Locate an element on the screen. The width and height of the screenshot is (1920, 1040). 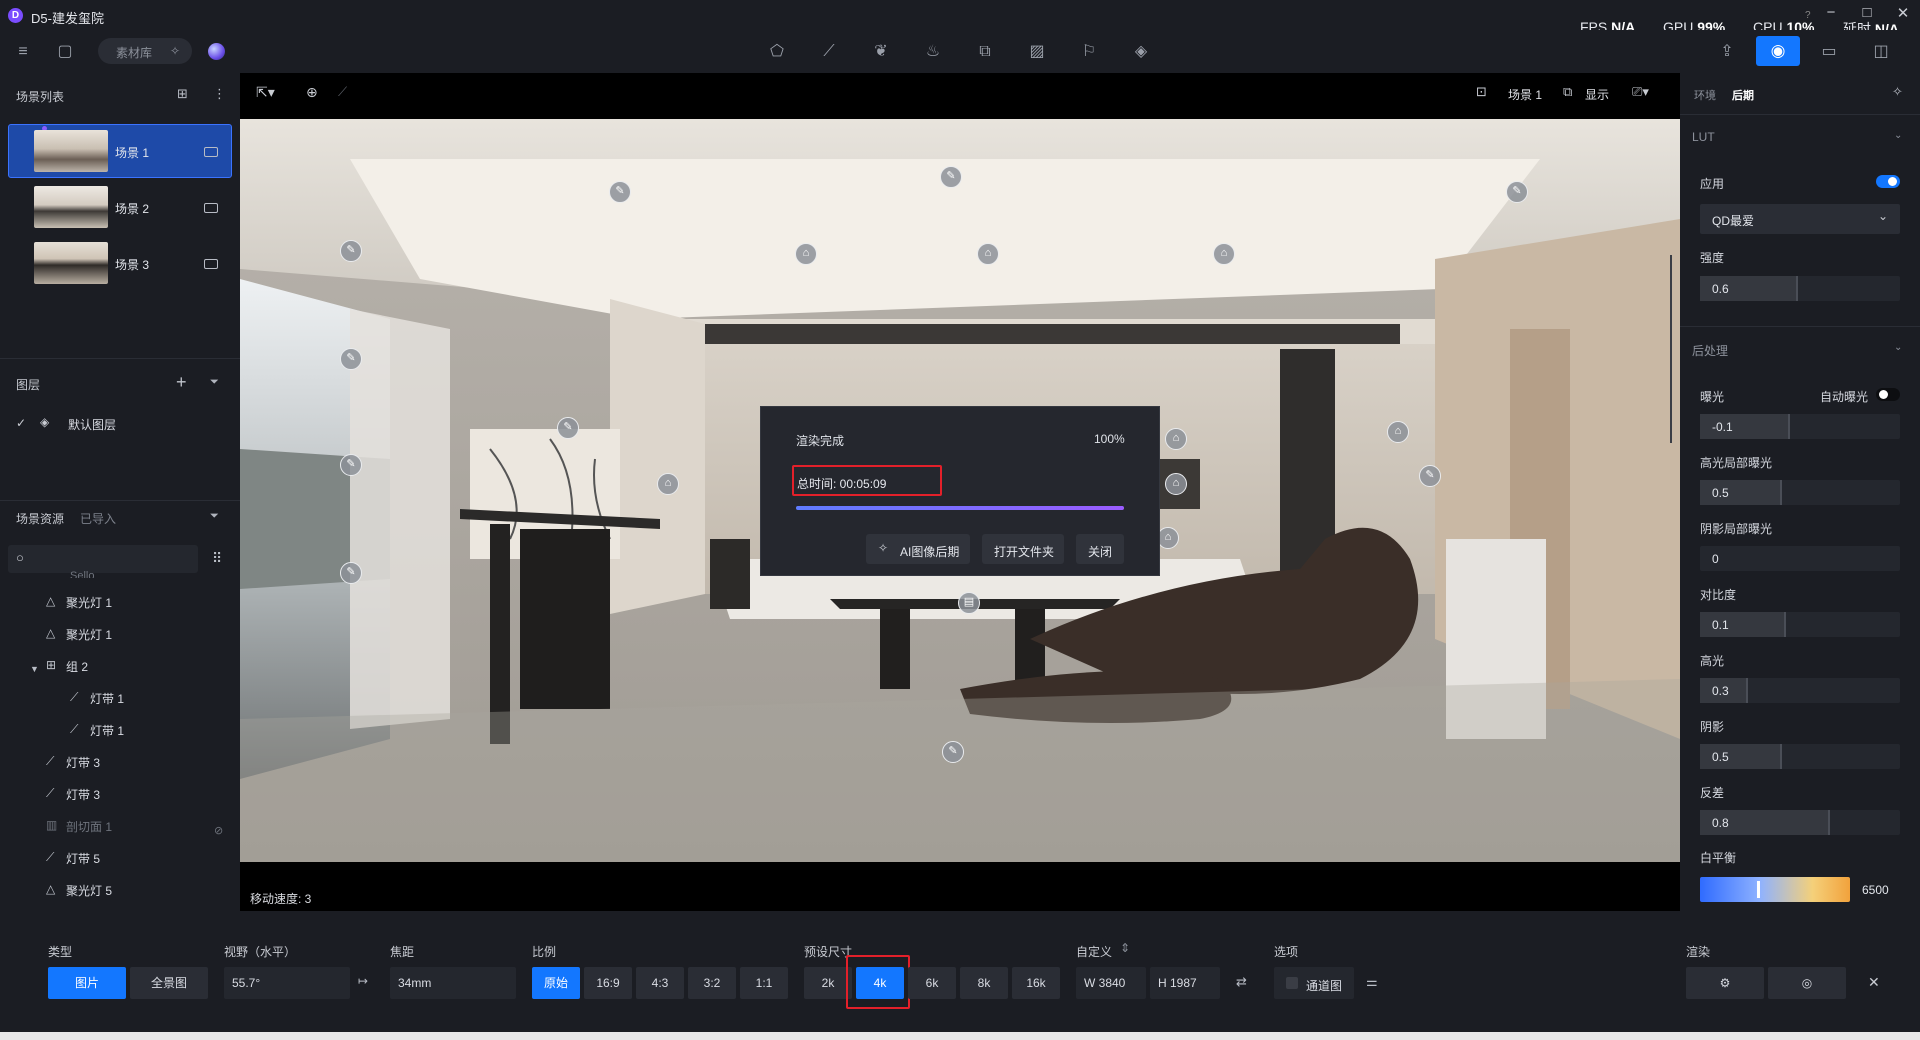
preset-6k-button: 6k is located at coordinates (932, 983).